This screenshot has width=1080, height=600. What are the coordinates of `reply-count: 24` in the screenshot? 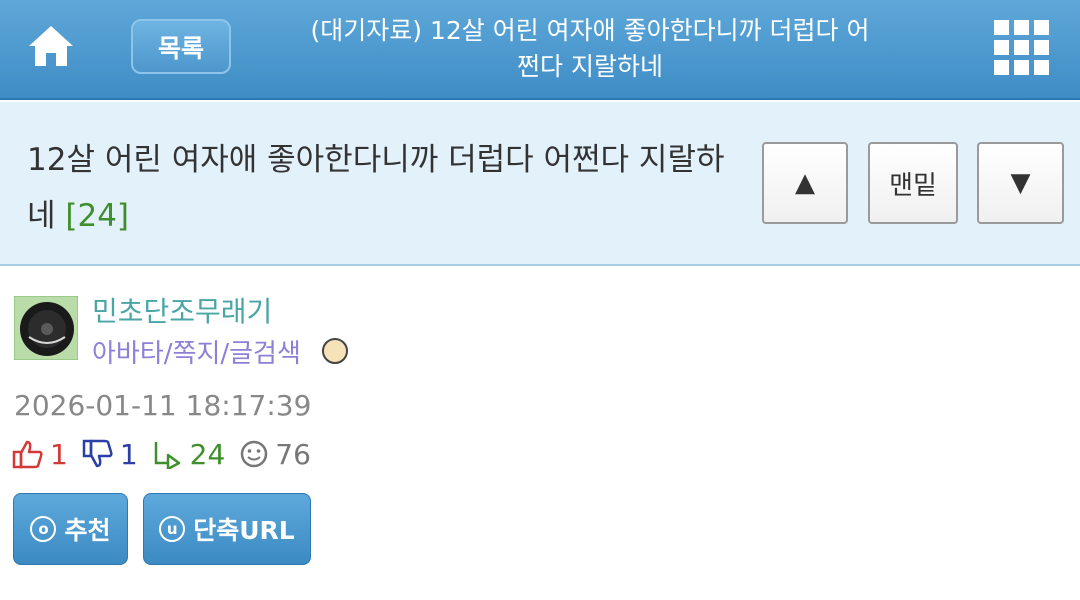 It's located at (207, 454).